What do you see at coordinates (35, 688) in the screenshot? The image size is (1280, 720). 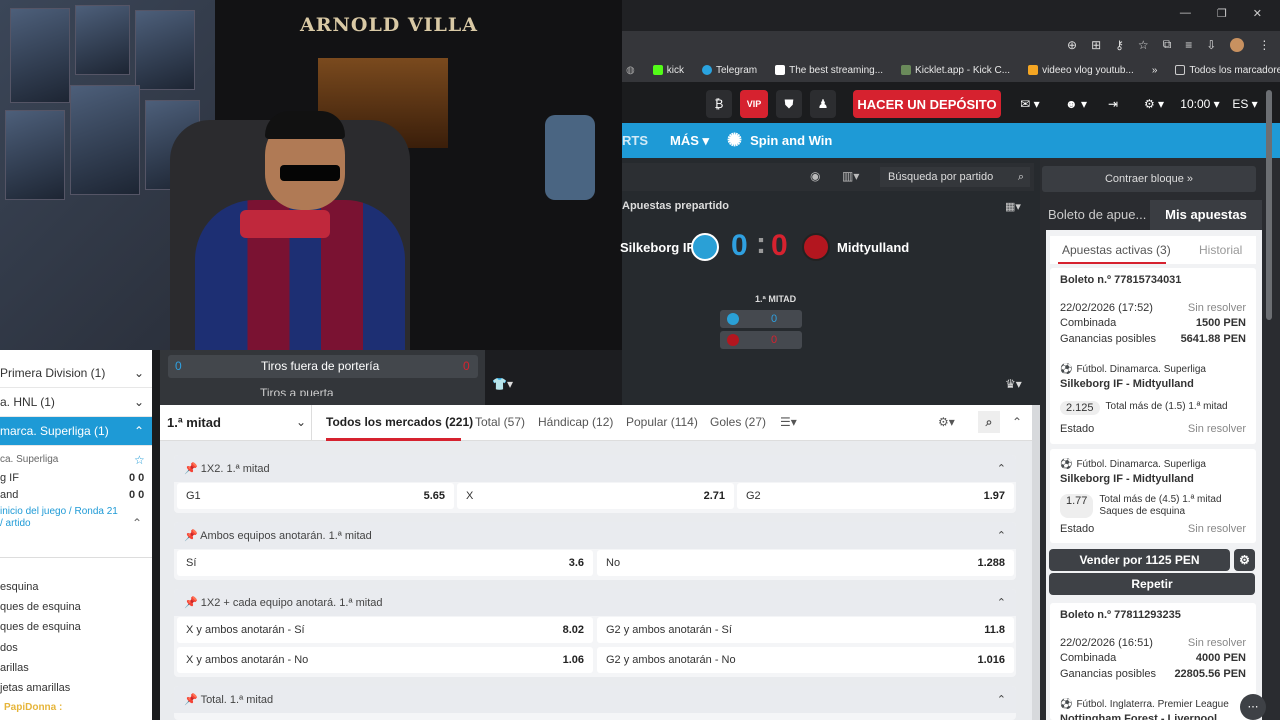 I see `market-list-item: jetas amarillas` at bounding box center [35, 688].